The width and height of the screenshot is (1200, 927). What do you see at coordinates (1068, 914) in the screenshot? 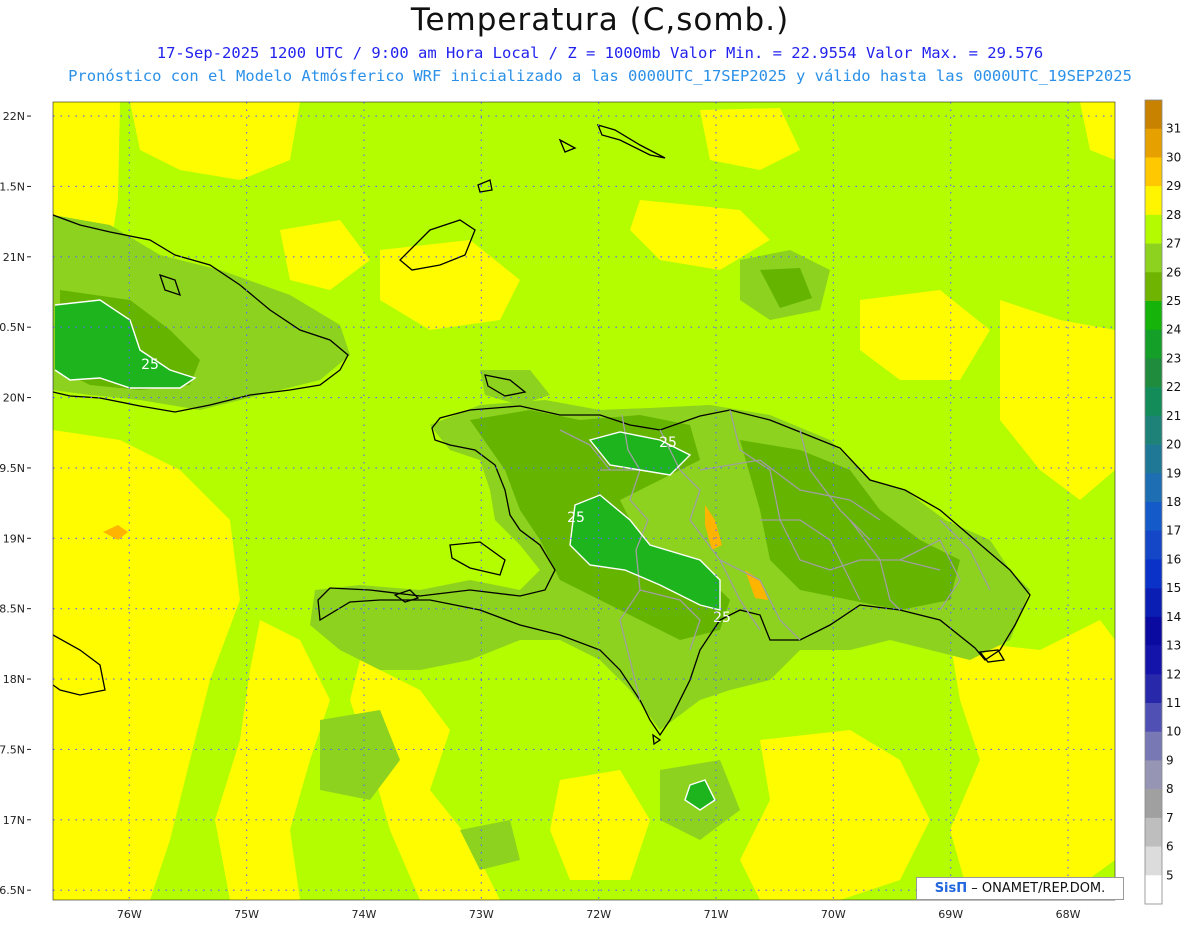
I see `lon-tick-label: 68W` at bounding box center [1068, 914].